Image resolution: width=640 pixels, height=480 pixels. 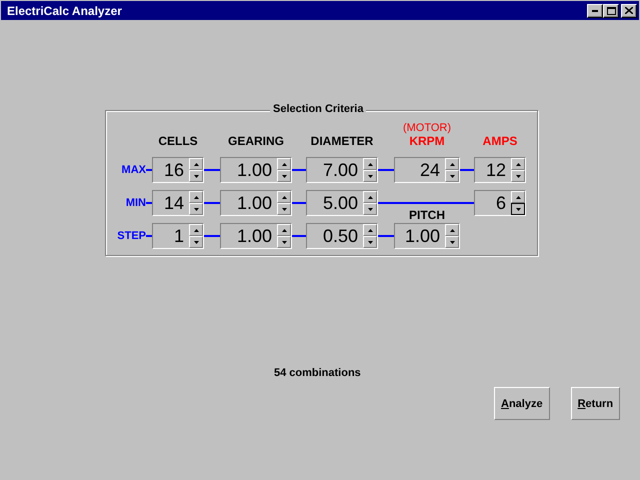 I want to click on column-label: PITCH, so click(x=427, y=215).